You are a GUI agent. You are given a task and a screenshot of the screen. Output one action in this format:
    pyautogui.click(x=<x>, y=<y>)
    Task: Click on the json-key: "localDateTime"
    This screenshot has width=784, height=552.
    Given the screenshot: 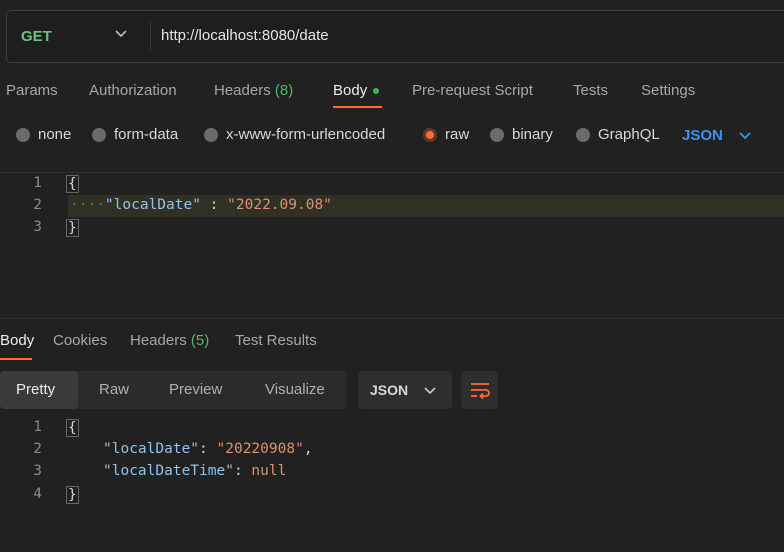 What is the action you would take?
    pyautogui.click(x=168, y=471)
    